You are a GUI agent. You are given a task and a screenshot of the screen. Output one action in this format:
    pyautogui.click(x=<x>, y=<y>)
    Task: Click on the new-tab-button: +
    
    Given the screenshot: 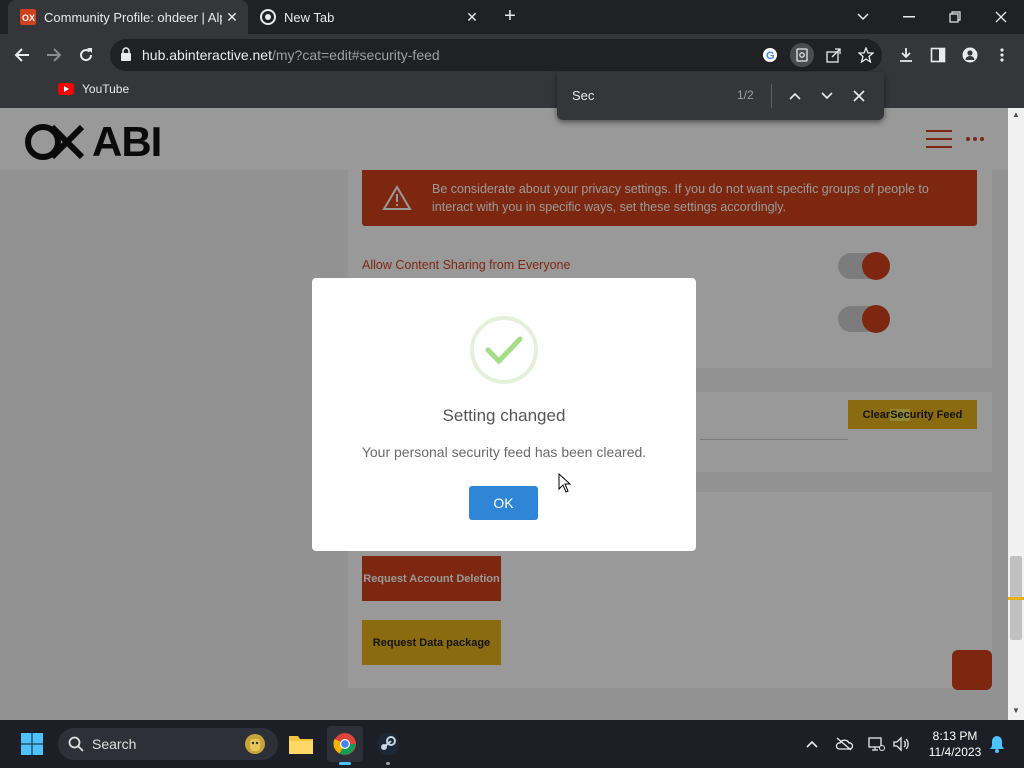 What is the action you would take?
    pyautogui.click(x=510, y=17)
    